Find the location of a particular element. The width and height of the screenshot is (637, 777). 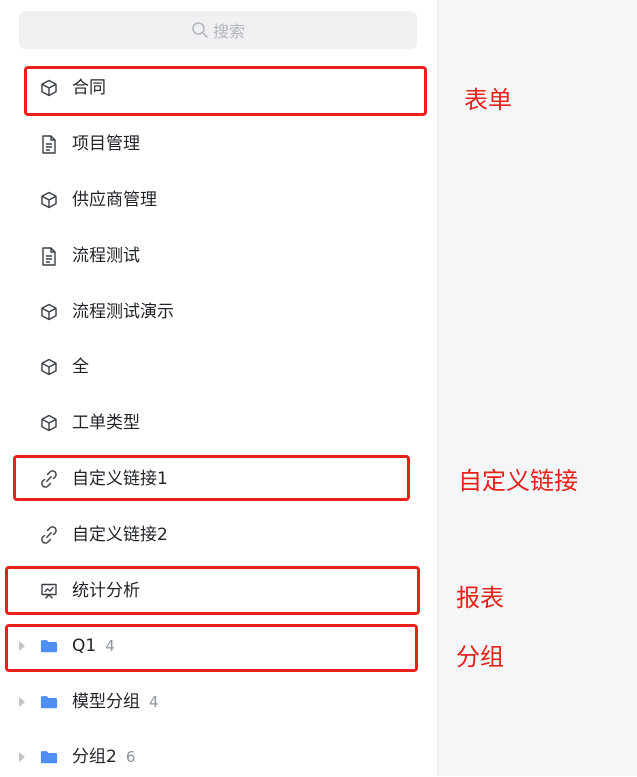

sidebar-item-label: 供应商管理 is located at coordinates (114, 200).